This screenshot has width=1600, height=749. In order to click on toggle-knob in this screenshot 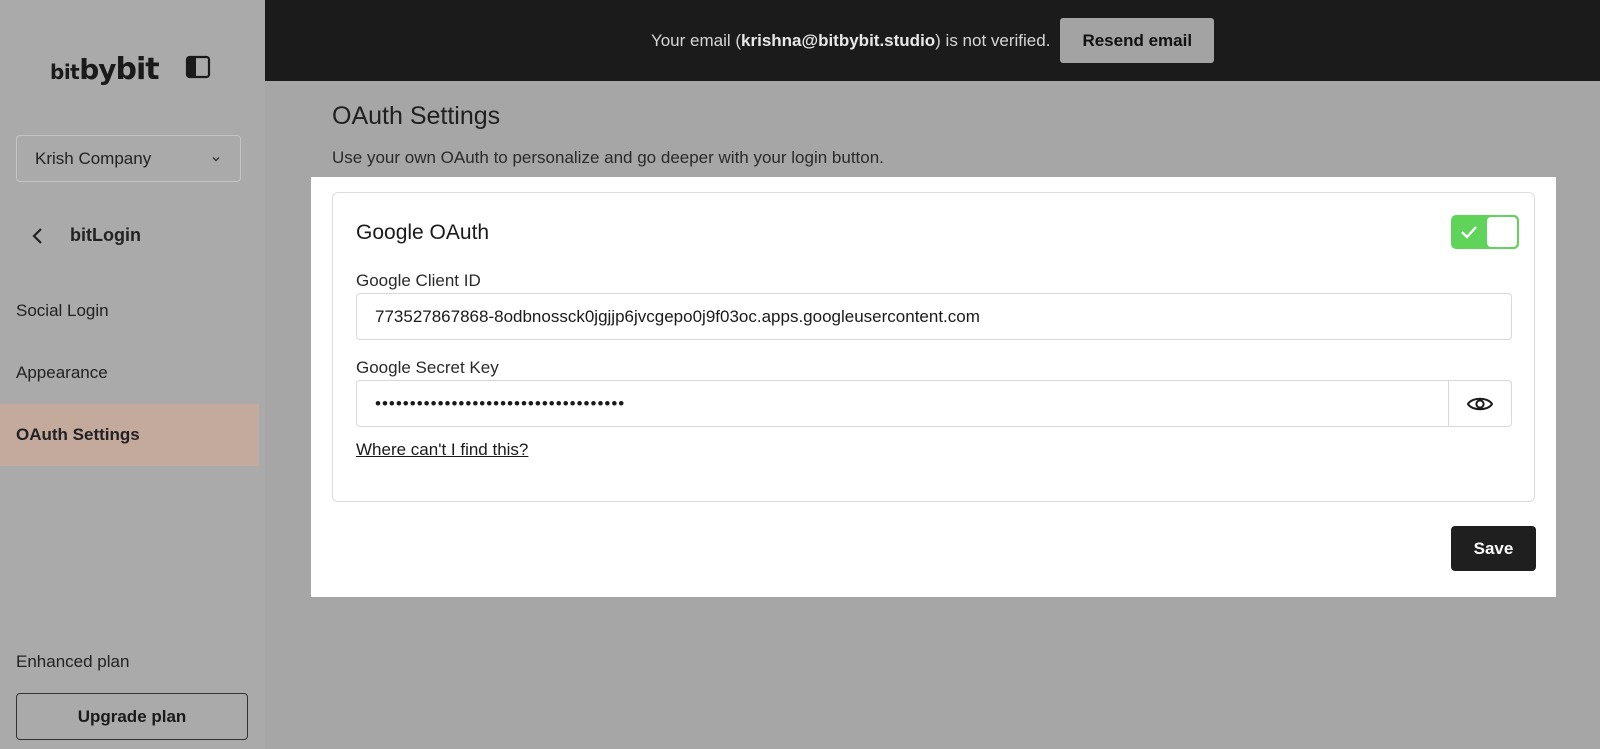, I will do `click(1502, 232)`.